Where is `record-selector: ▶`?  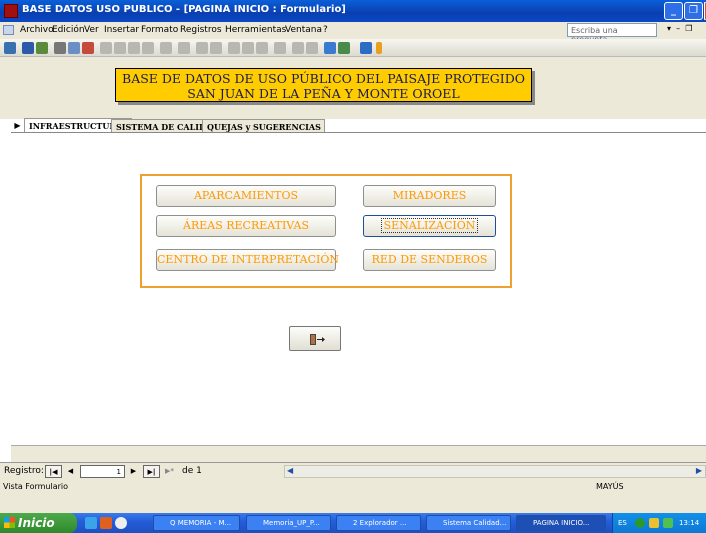 record-selector: ▶ is located at coordinates (17, 126).